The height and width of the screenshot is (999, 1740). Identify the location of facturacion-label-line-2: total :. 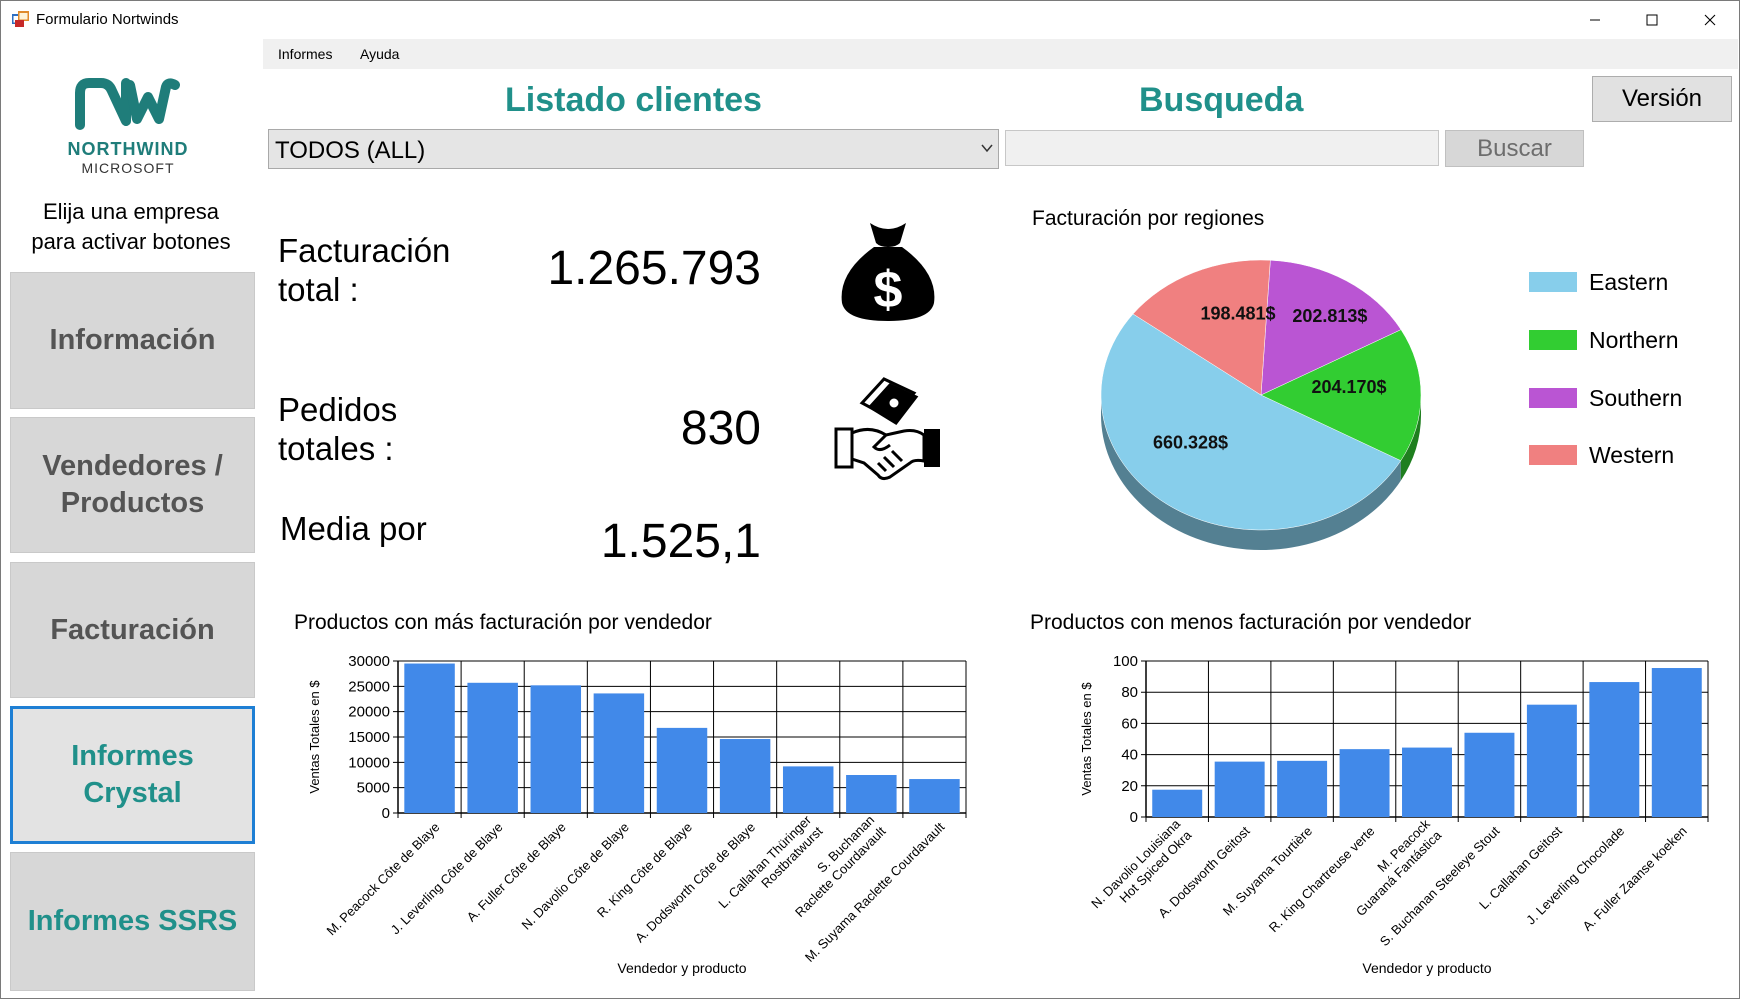
(318, 289).